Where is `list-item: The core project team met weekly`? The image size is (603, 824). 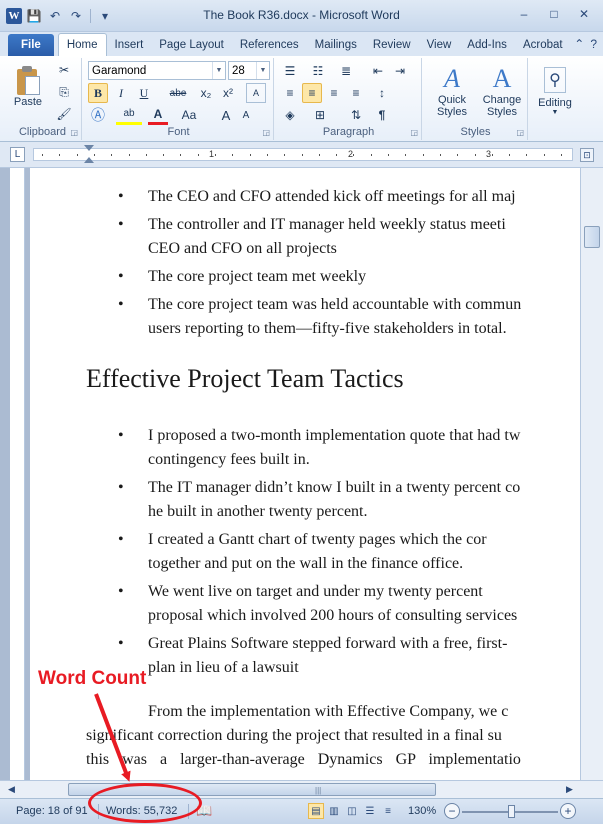 list-item: The core project team met weekly is located at coordinates (305, 277).